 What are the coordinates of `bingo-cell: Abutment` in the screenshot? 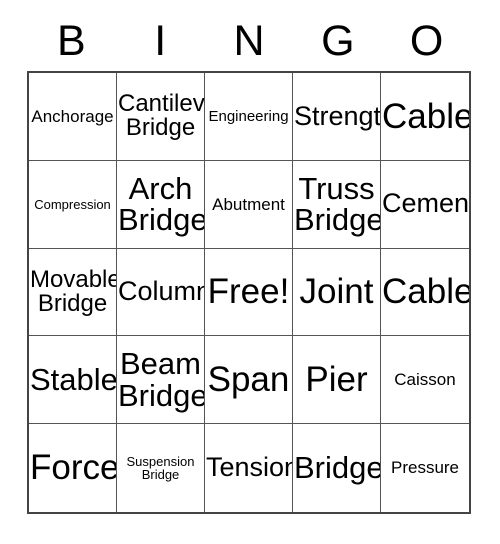 It's located at (249, 204).